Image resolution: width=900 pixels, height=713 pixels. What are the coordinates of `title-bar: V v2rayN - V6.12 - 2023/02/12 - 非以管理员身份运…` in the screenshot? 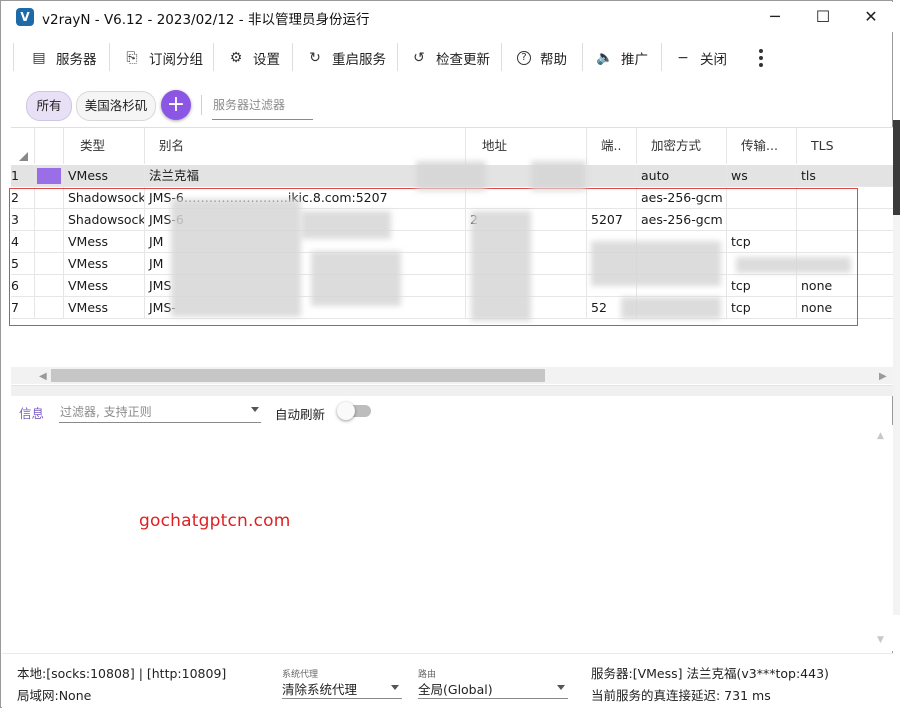 It's located at (447, 17).